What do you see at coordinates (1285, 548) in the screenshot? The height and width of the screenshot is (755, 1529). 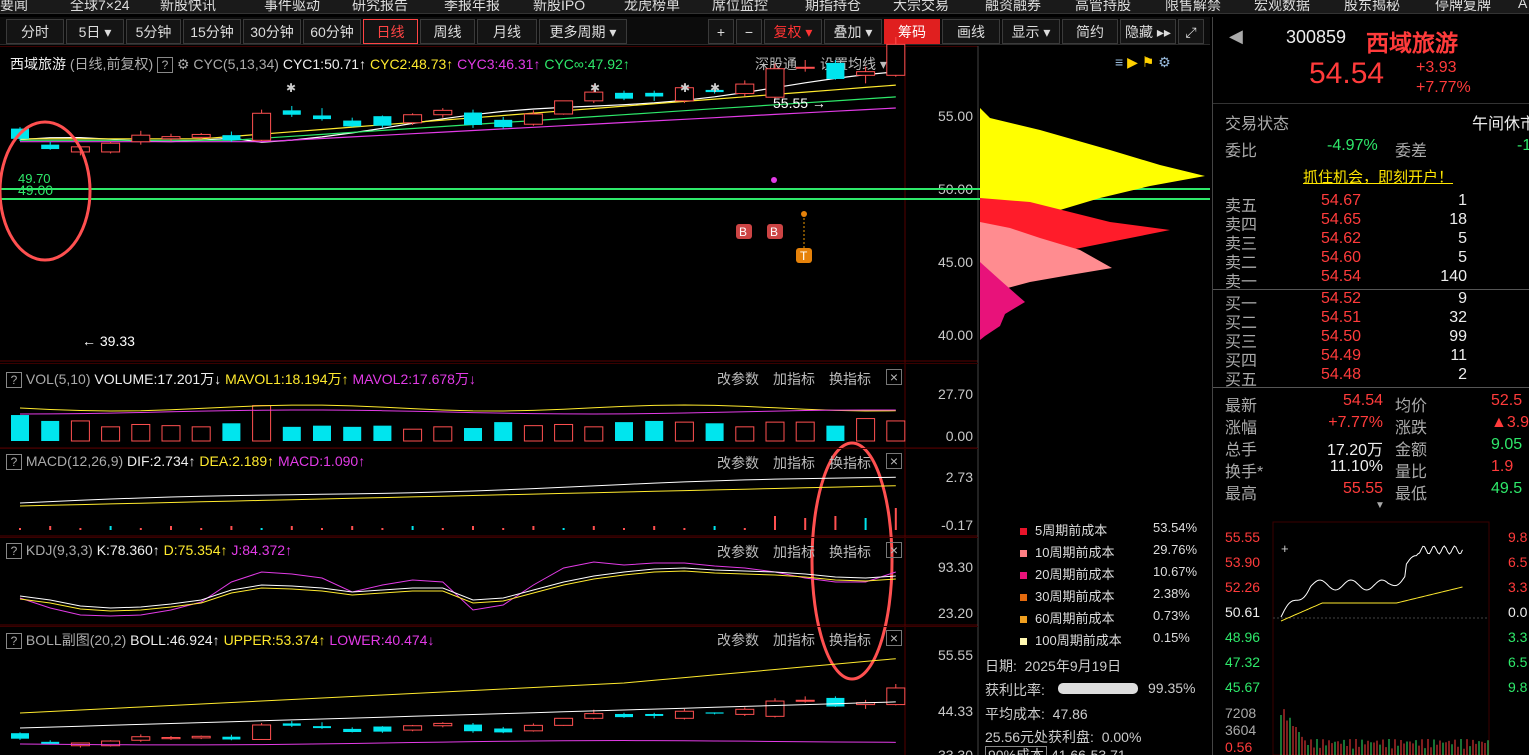 I see `crosshair-icon: +` at bounding box center [1285, 548].